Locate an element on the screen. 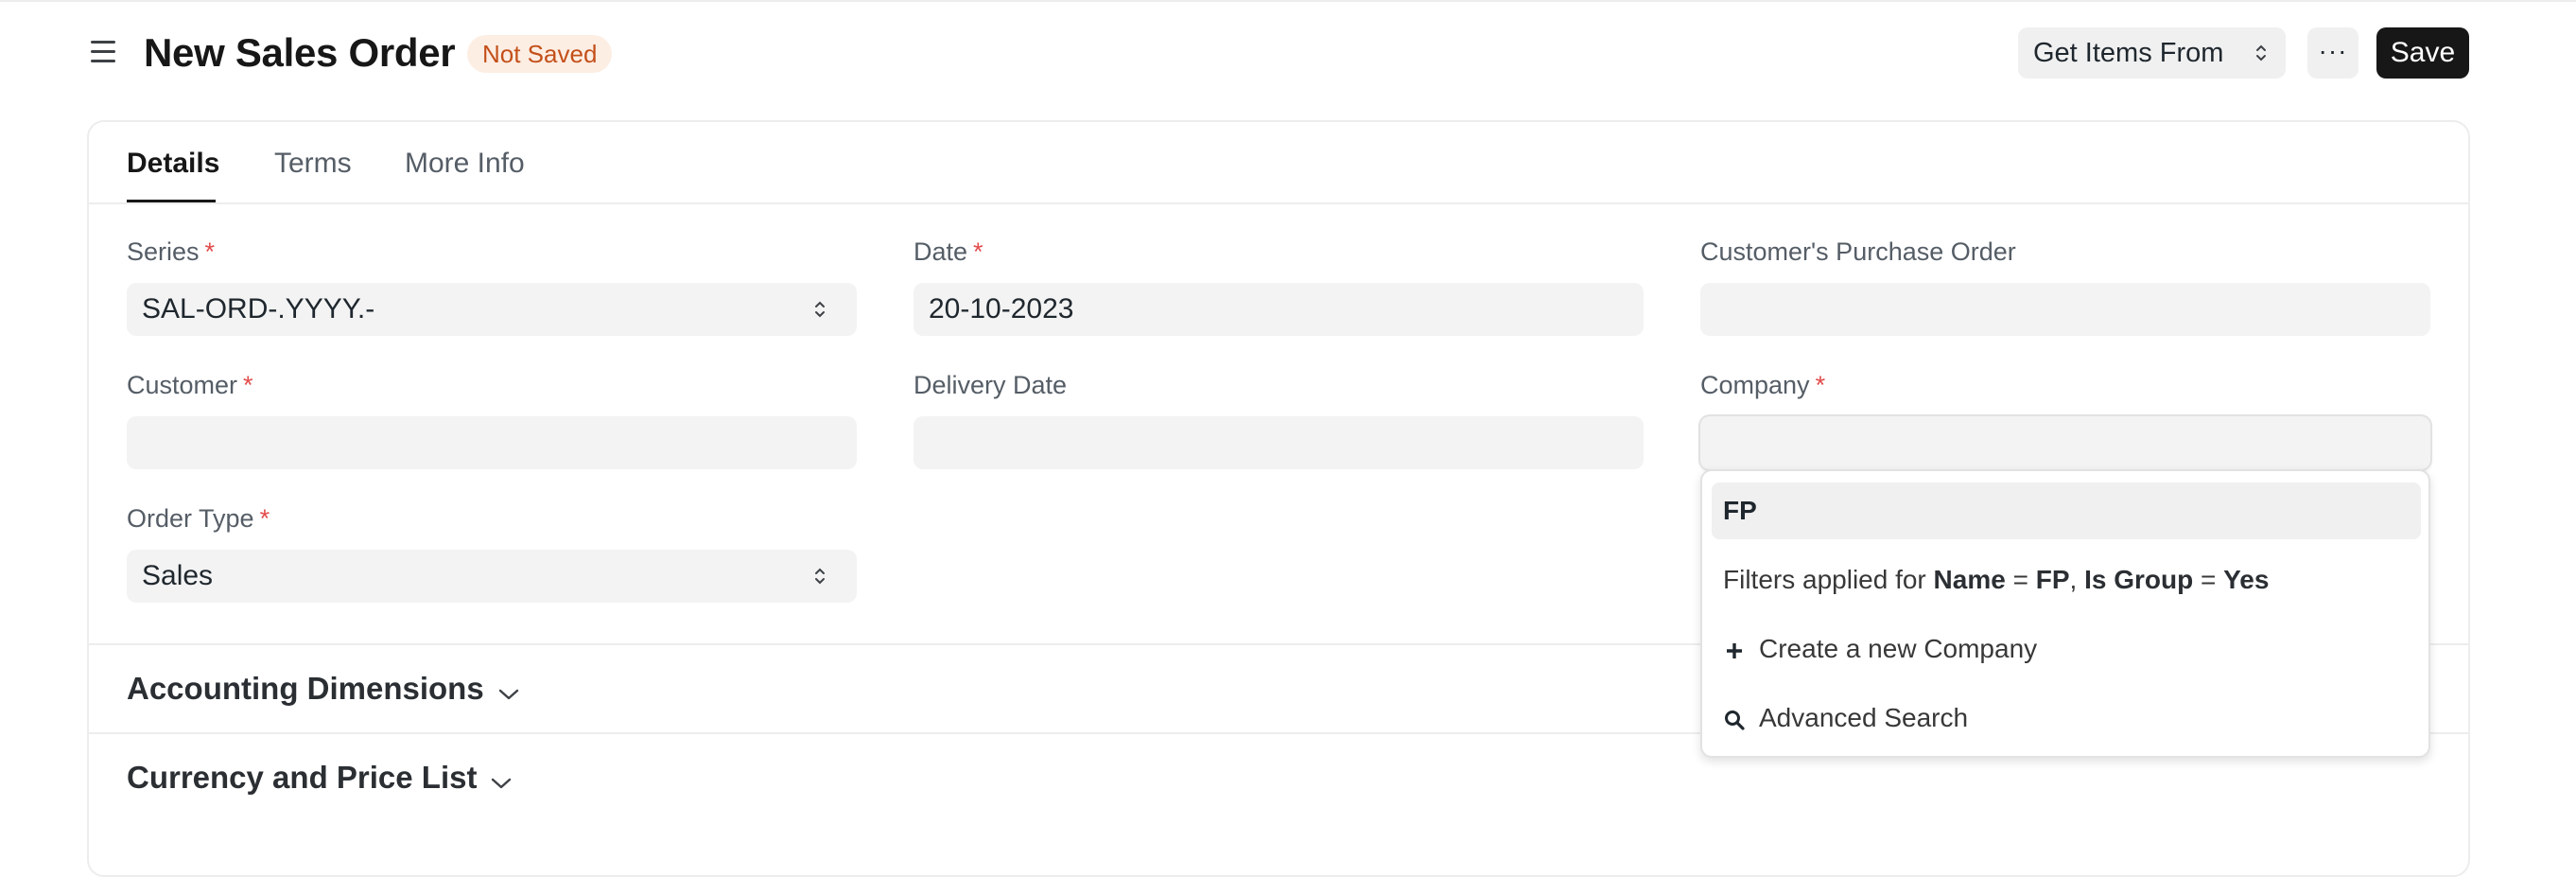 The height and width of the screenshot is (877, 2576). customer-label: Customer * is located at coordinates (190, 385).